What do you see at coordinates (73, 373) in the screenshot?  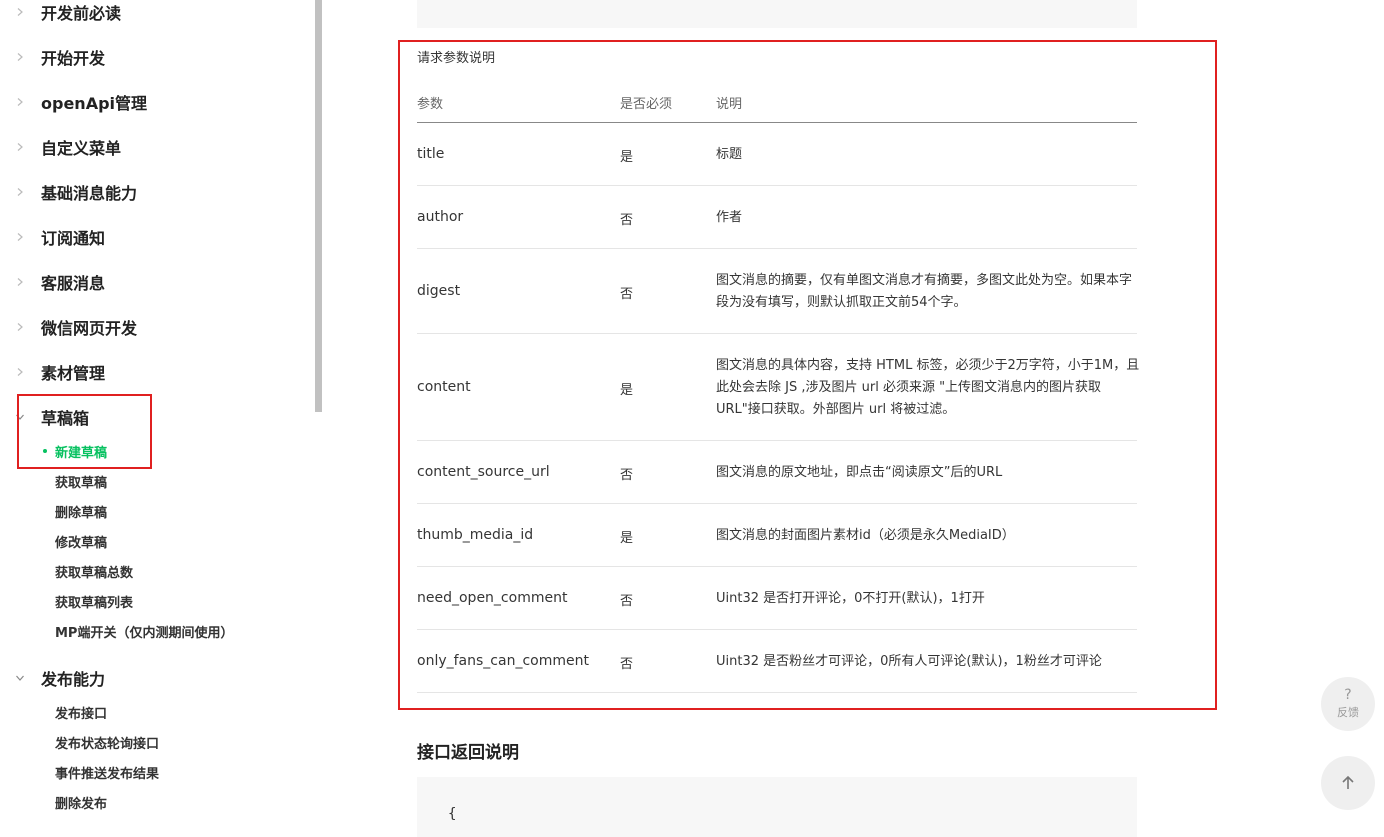 I see `sidebar-item-label: 素材管理` at bounding box center [73, 373].